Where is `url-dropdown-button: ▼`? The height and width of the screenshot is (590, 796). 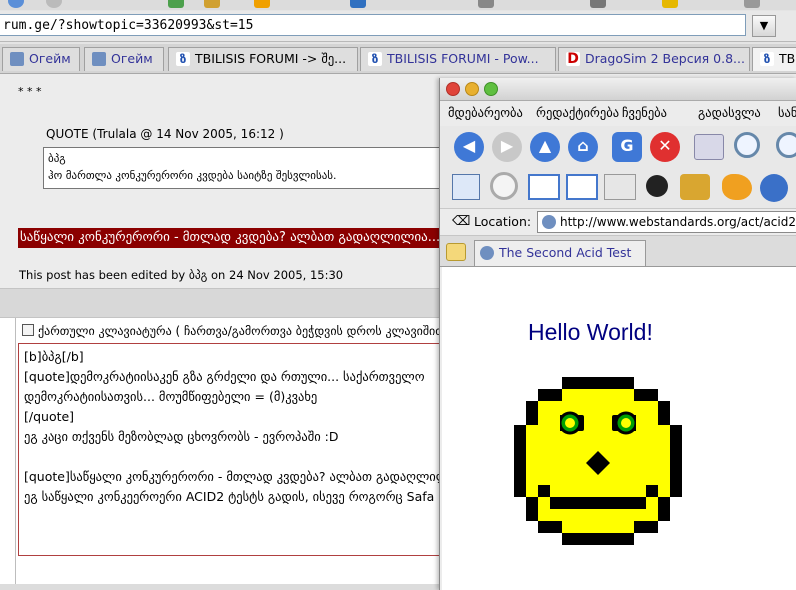
url-dropdown-button: ▼ is located at coordinates (764, 26).